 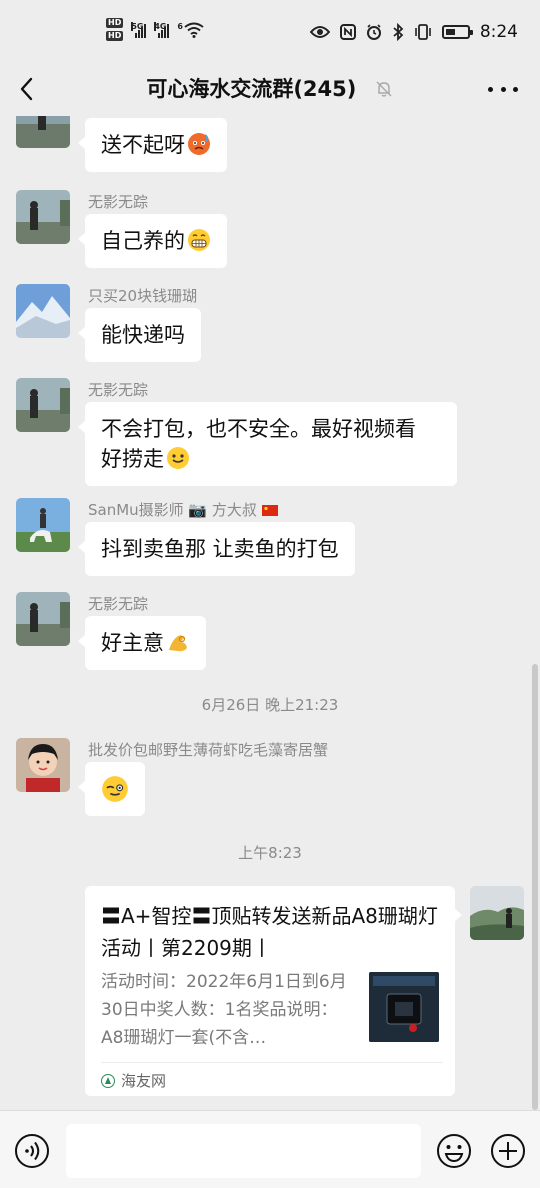 I want to click on hd-badge-2: HD, so click(x=115, y=36).